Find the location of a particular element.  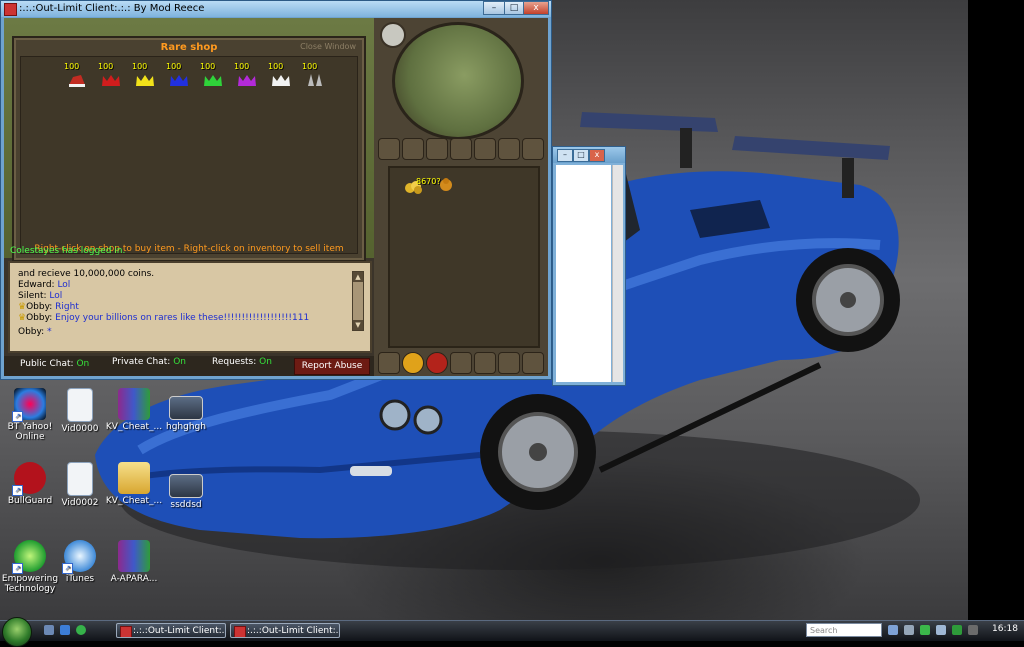

desktop-icon-label: Vid0002 is located at coordinates (80, 503).